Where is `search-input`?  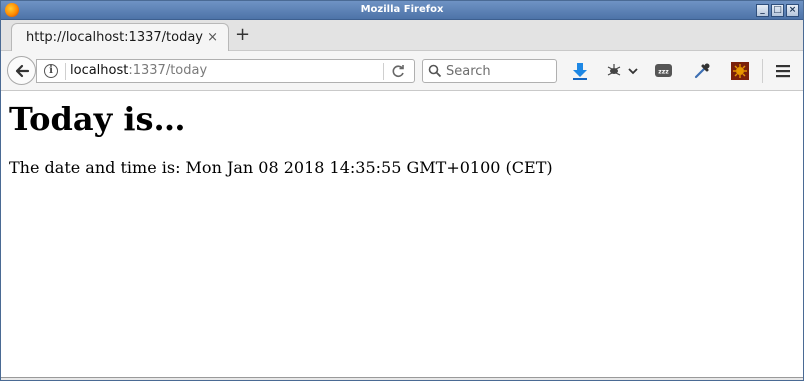
search-input is located at coordinates (500, 71).